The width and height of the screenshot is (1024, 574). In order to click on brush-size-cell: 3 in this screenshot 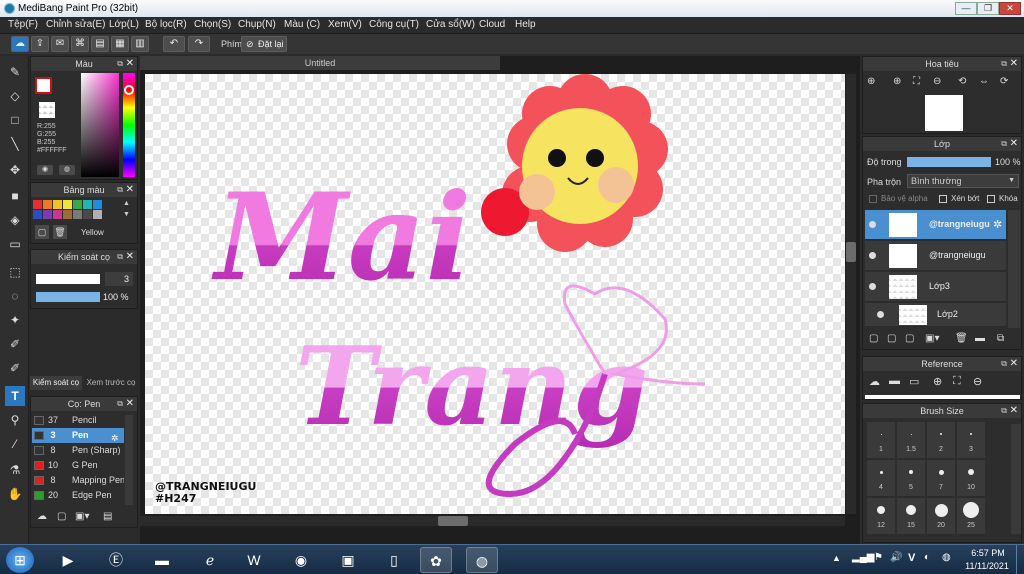, I will do `click(971, 440)`.